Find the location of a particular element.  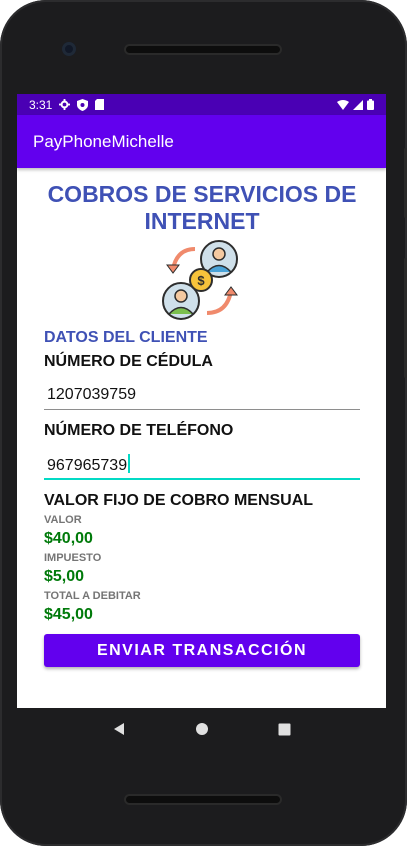

page-title: COBROS DE SERVICIOS DE INTERNET is located at coordinates (202, 207).